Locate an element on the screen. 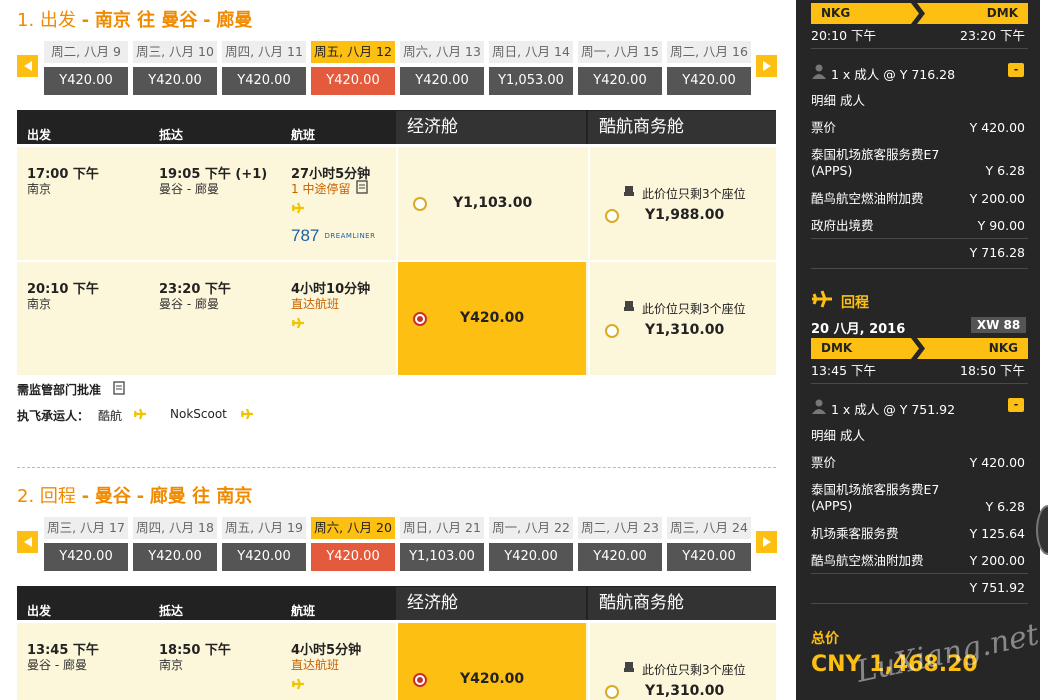 This screenshot has width=1048, height=700. direct-flight-label: 直达航班 is located at coordinates (315, 304).